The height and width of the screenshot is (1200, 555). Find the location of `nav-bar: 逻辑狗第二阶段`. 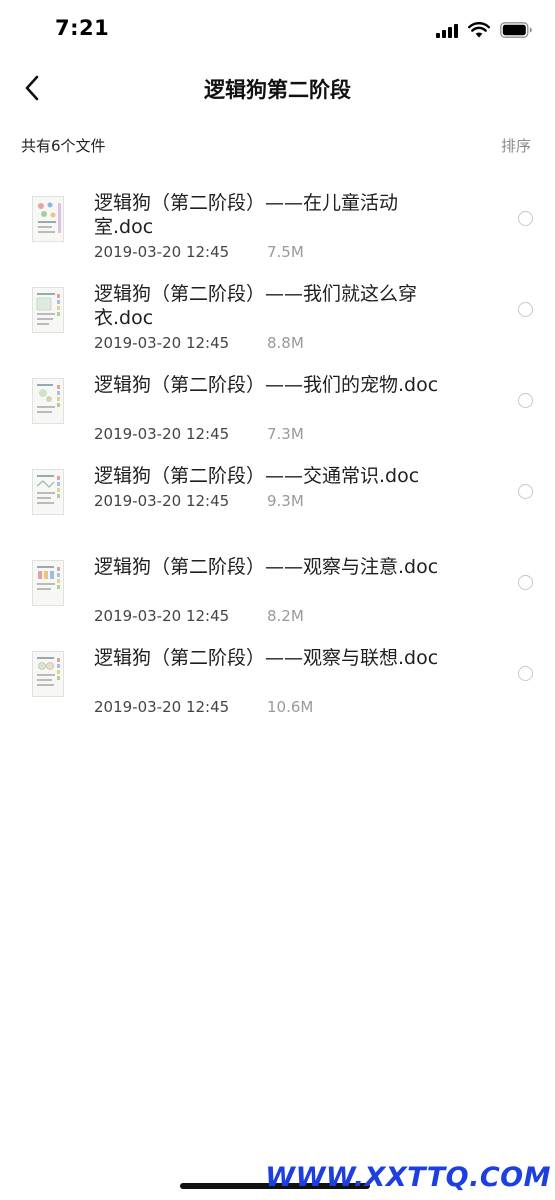

nav-bar: 逻辑狗第二阶段 is located at coordinates (277, 89).